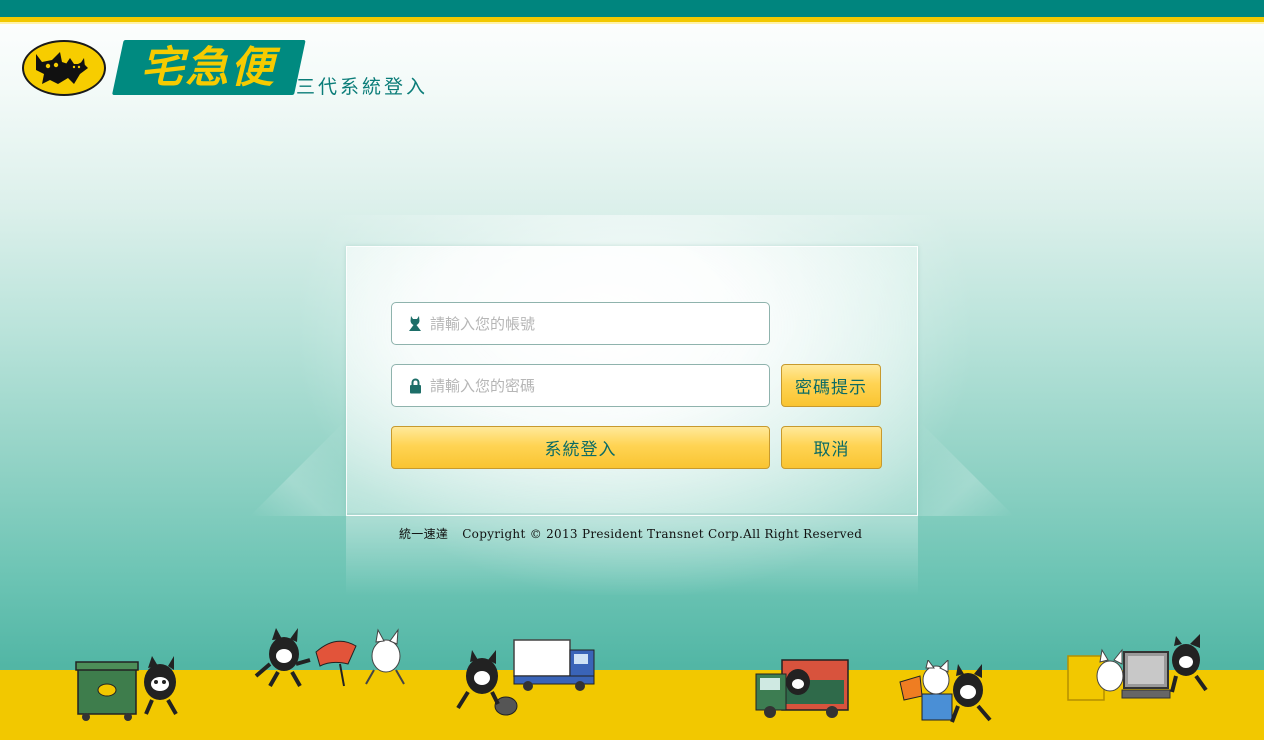  I want to click on password-hint-button: 密碼提示, so click(831, 385).